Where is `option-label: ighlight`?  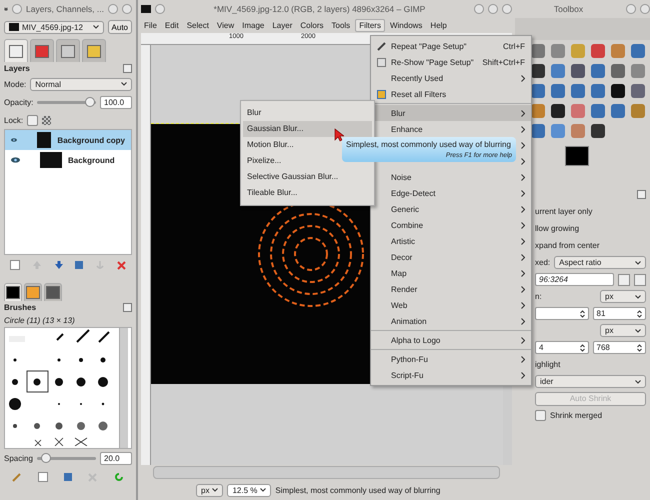
option-label: ighlight is located at coordinates (547, 364).